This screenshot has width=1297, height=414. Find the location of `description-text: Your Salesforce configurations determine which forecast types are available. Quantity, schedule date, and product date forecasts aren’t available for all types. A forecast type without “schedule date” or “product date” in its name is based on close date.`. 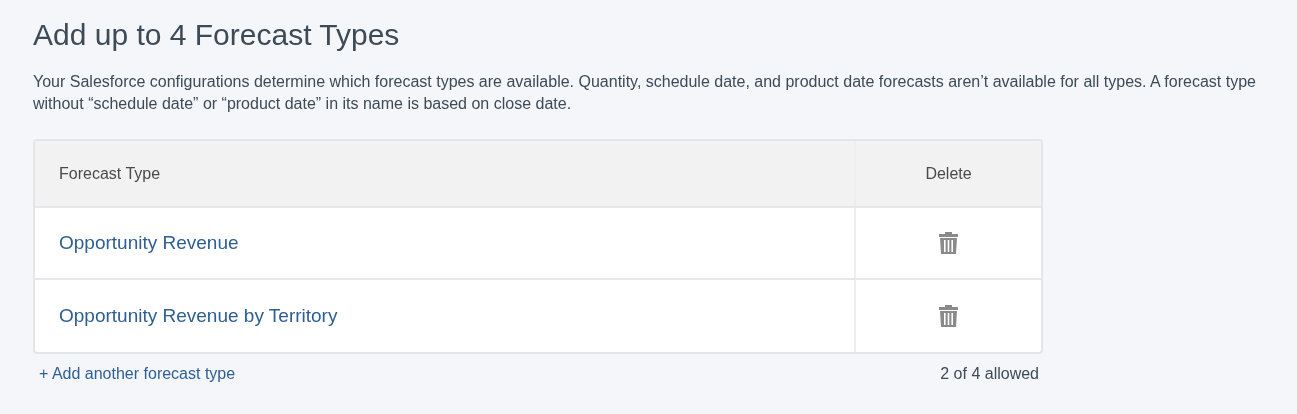

description-text: Your Salesforce configurations determine which forecast types are available. Quantity, schedule date, and product date forecasts aren’t available for all types. A forecast type without “schedule date” or “product date” in its name is based on close date. is located at coordinates (645, 93).